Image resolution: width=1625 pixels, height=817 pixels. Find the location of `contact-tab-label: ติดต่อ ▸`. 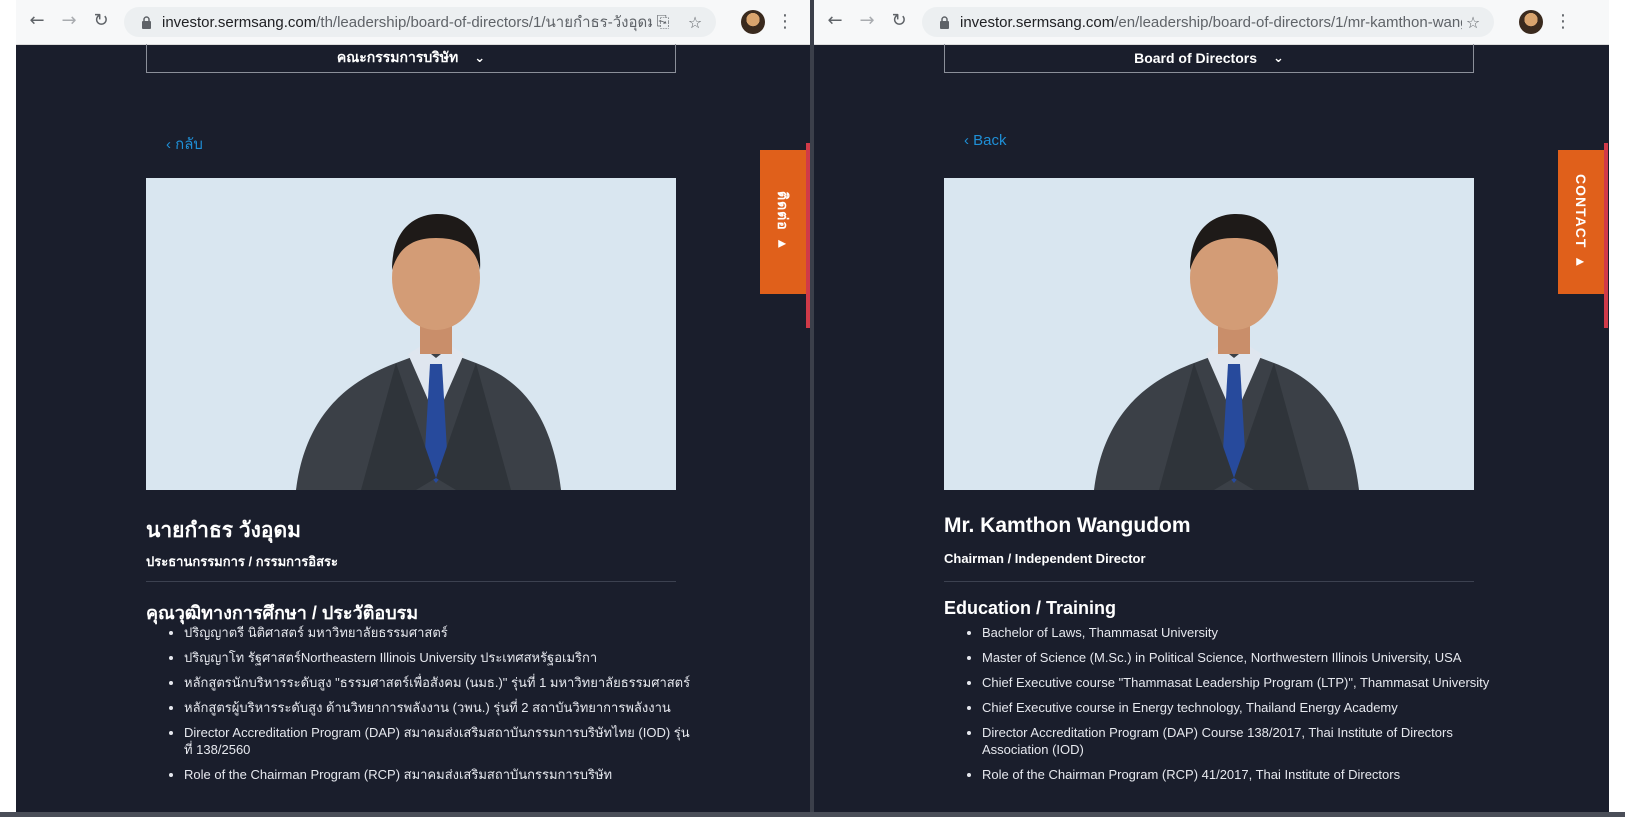

contact-tab-label: ติดต่อ ▸ is located at coordinates (783, 222).